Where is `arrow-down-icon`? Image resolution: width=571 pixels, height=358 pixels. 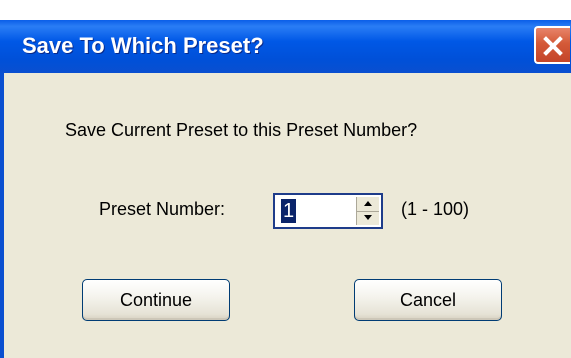
arrow-down-icon is located at coordinates (368, 217).